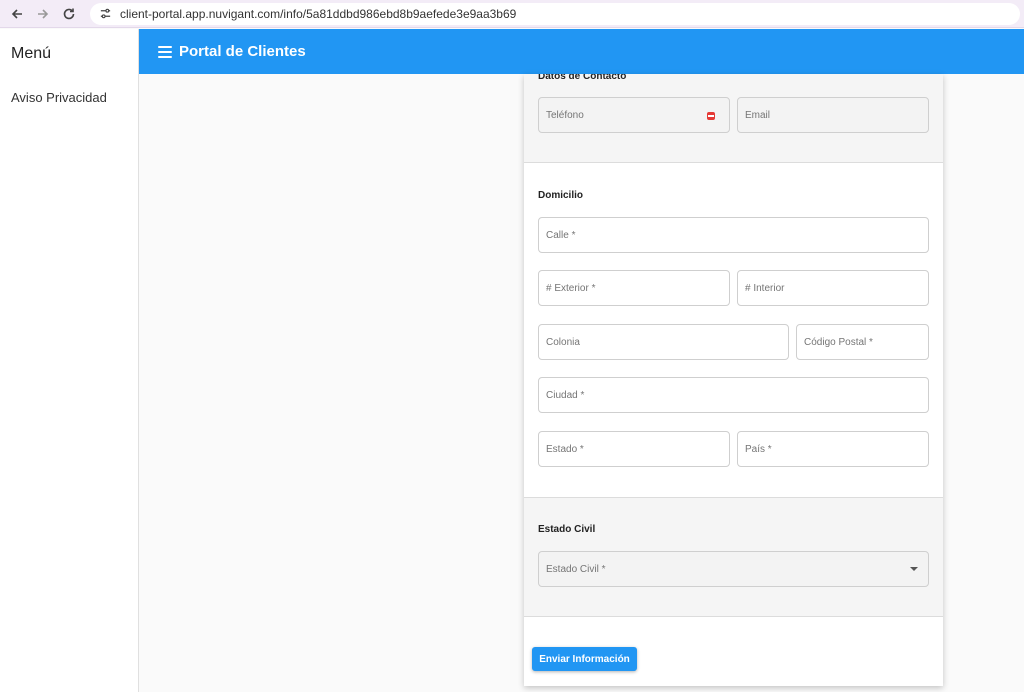 This screenshot has height=692, width=1024. Describe the element at coordinates (733, 118) in the screenshot. I see `section-contacto: Datos de Contacto Teléfono Email` at that location.